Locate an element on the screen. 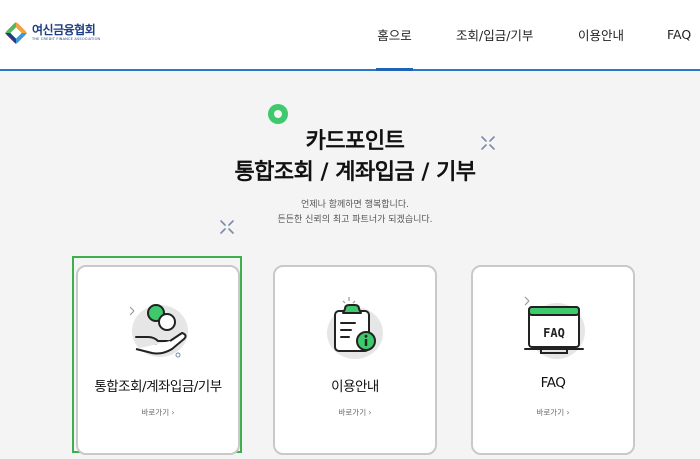 This screenshot has height=459, width=700. svg-text: FAQ is located at coordinates (554, 333).